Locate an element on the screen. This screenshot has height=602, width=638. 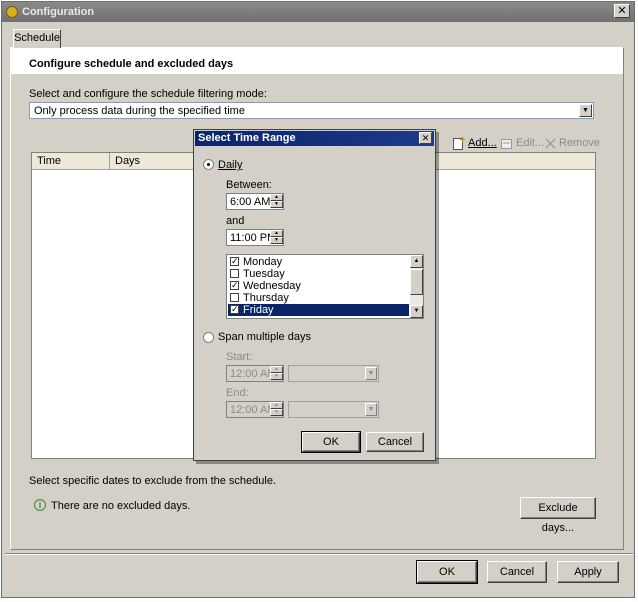
scroll-down-icon: ▼ is located at coordinates (416, 311).